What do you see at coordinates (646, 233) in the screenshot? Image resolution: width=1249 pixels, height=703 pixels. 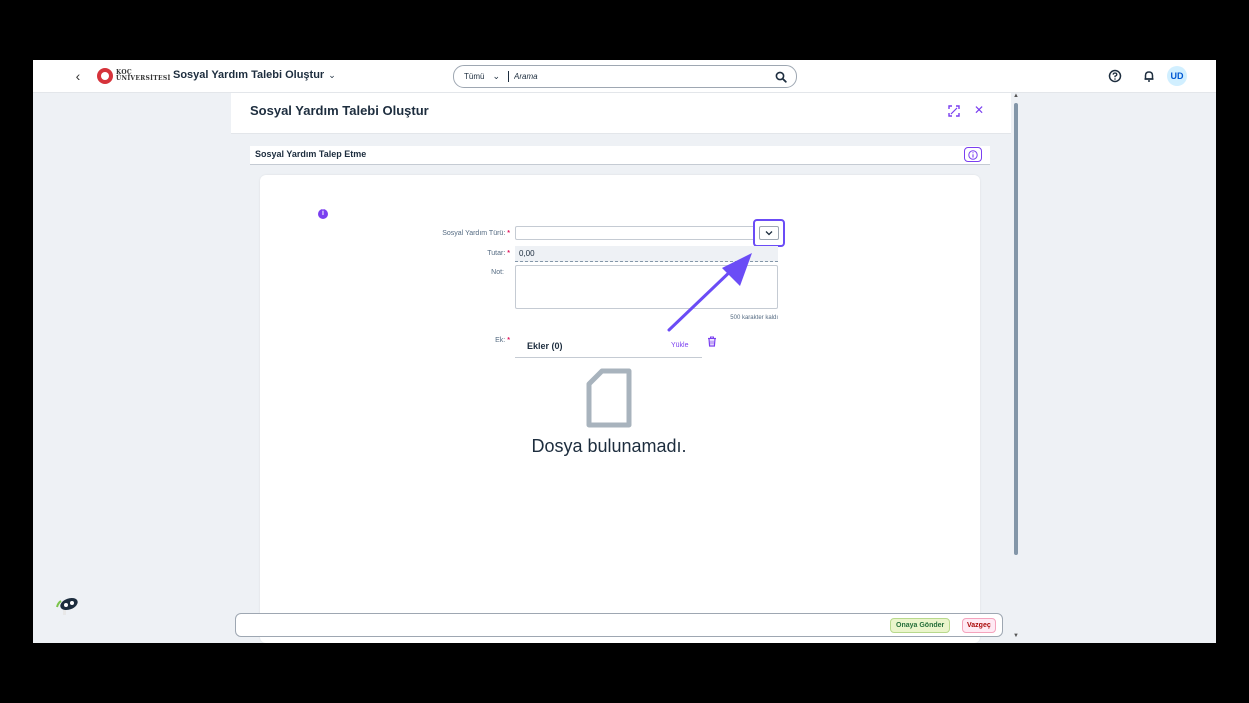 I see `social-aid-type-select` at bounding box center [646, 233].